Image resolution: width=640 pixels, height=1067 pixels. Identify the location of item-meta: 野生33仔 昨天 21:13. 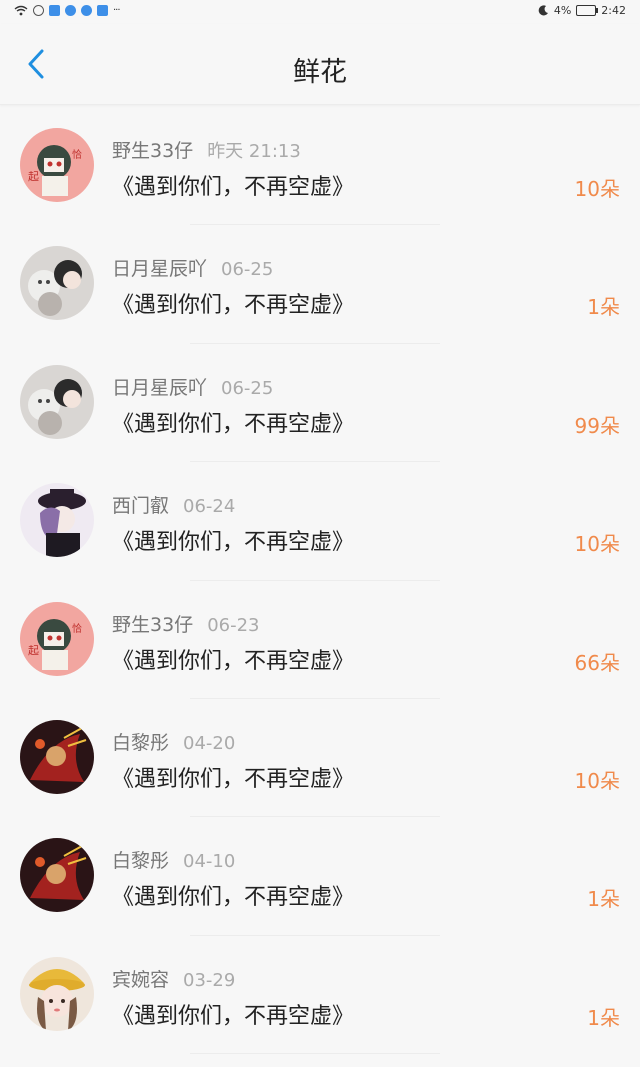
(206, 149).